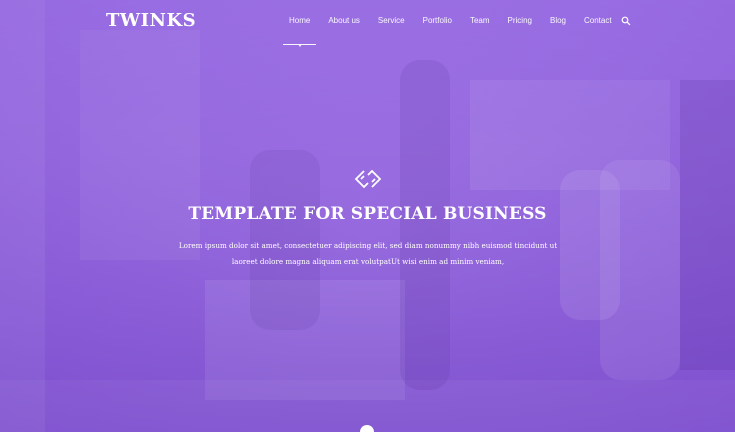 The image size is (735, 432). What do you see at coordinates (520, 21) in the screenshot?
I see `nav-item-pricing: Pricing` at bounding box center [520, 21].